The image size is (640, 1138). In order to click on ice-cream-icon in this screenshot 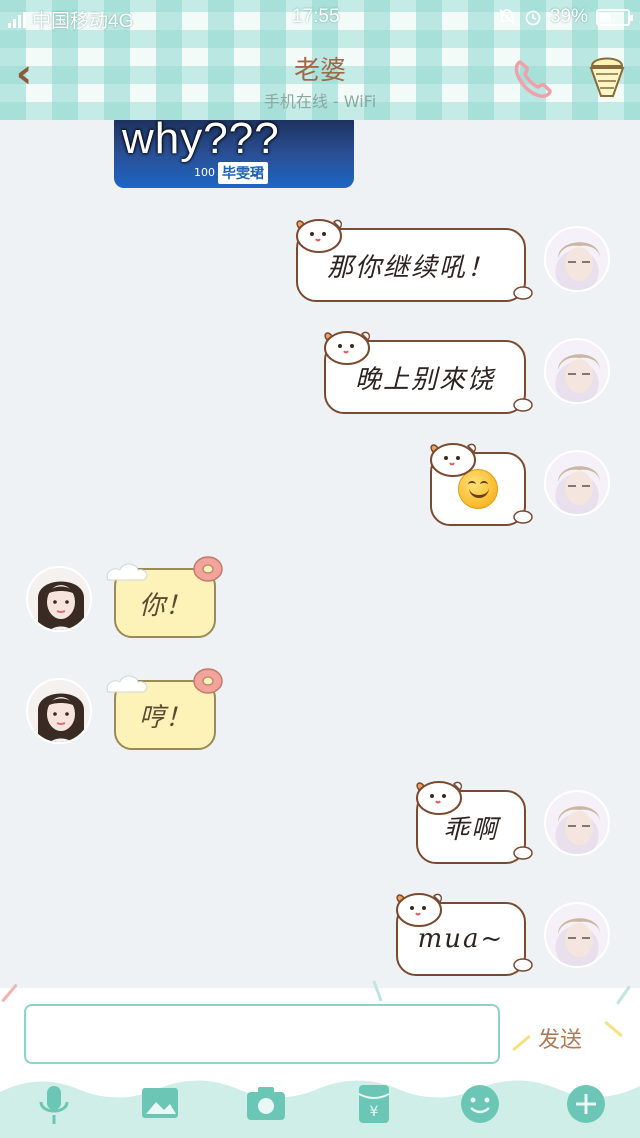, I will do `click(607, 76)`.